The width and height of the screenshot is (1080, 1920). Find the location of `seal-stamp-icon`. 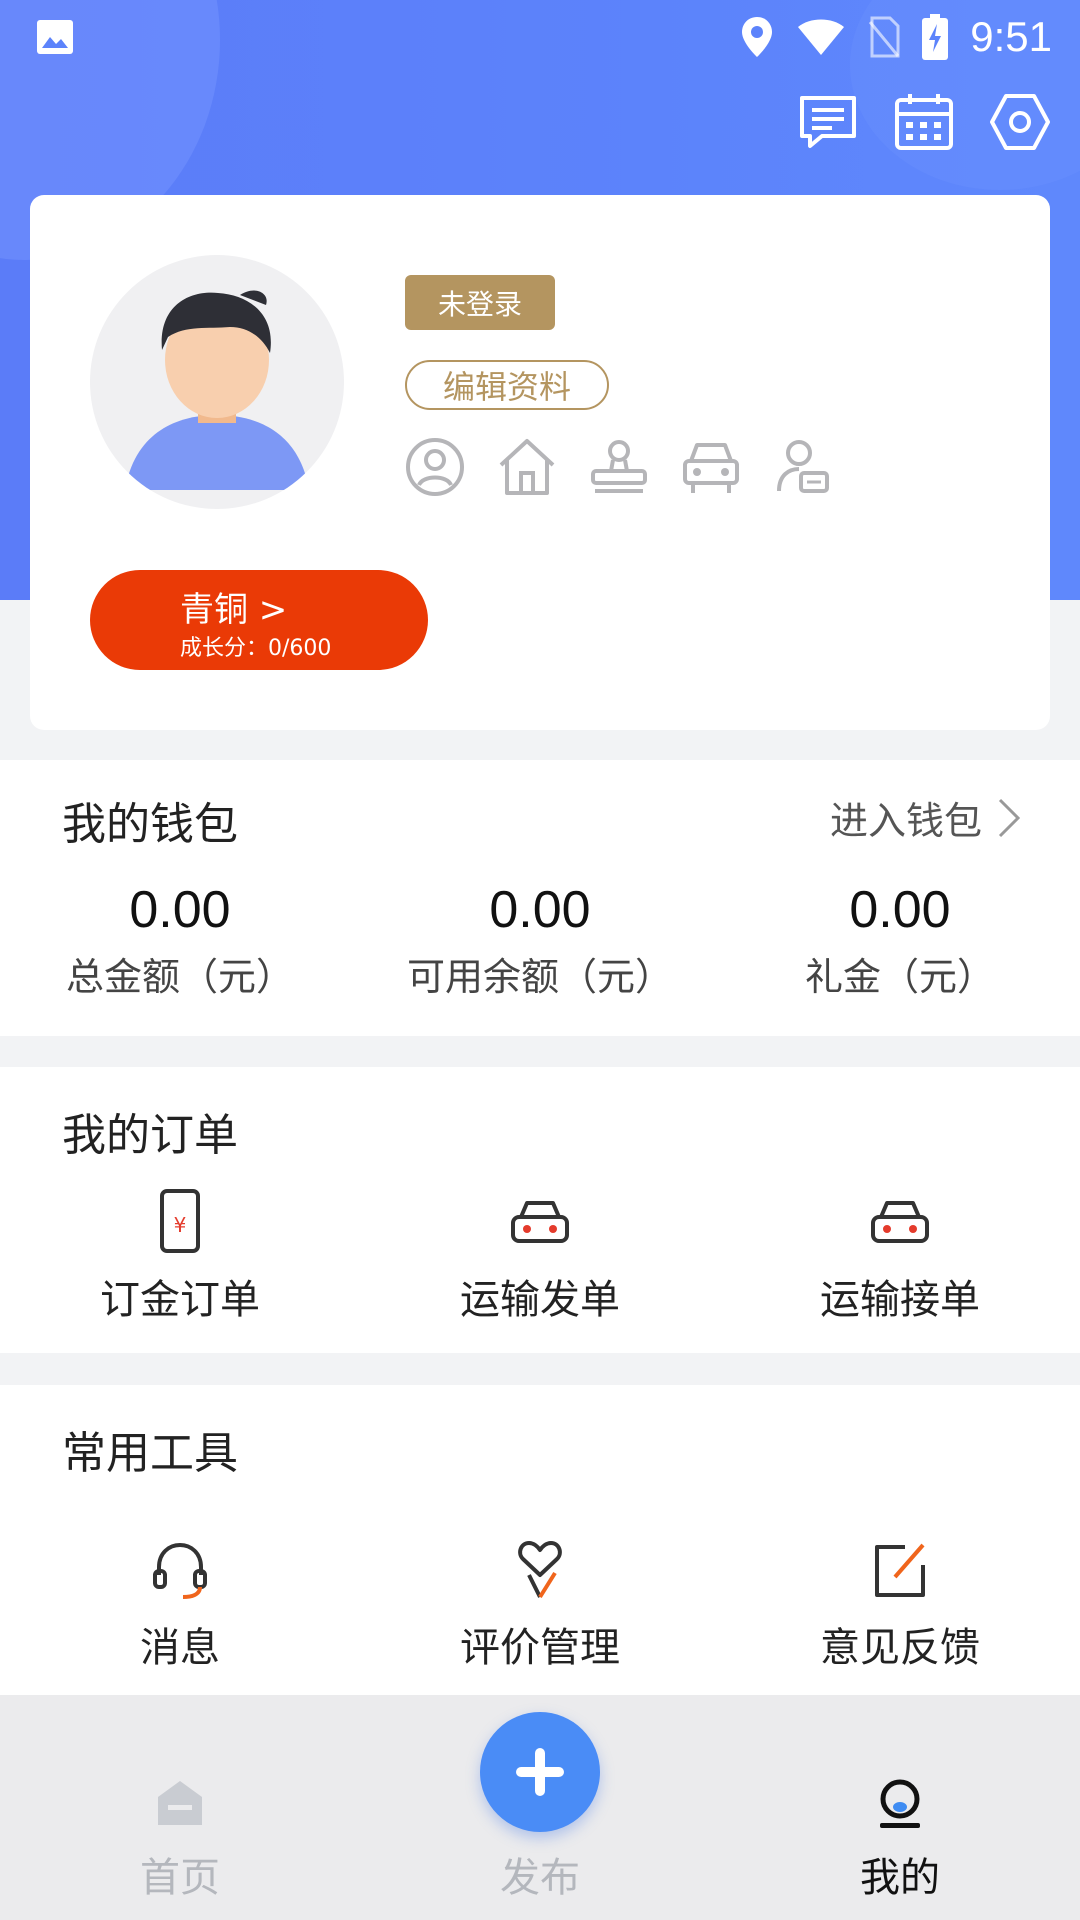

seal-stamp-icon is located at coordinates (619, 467).